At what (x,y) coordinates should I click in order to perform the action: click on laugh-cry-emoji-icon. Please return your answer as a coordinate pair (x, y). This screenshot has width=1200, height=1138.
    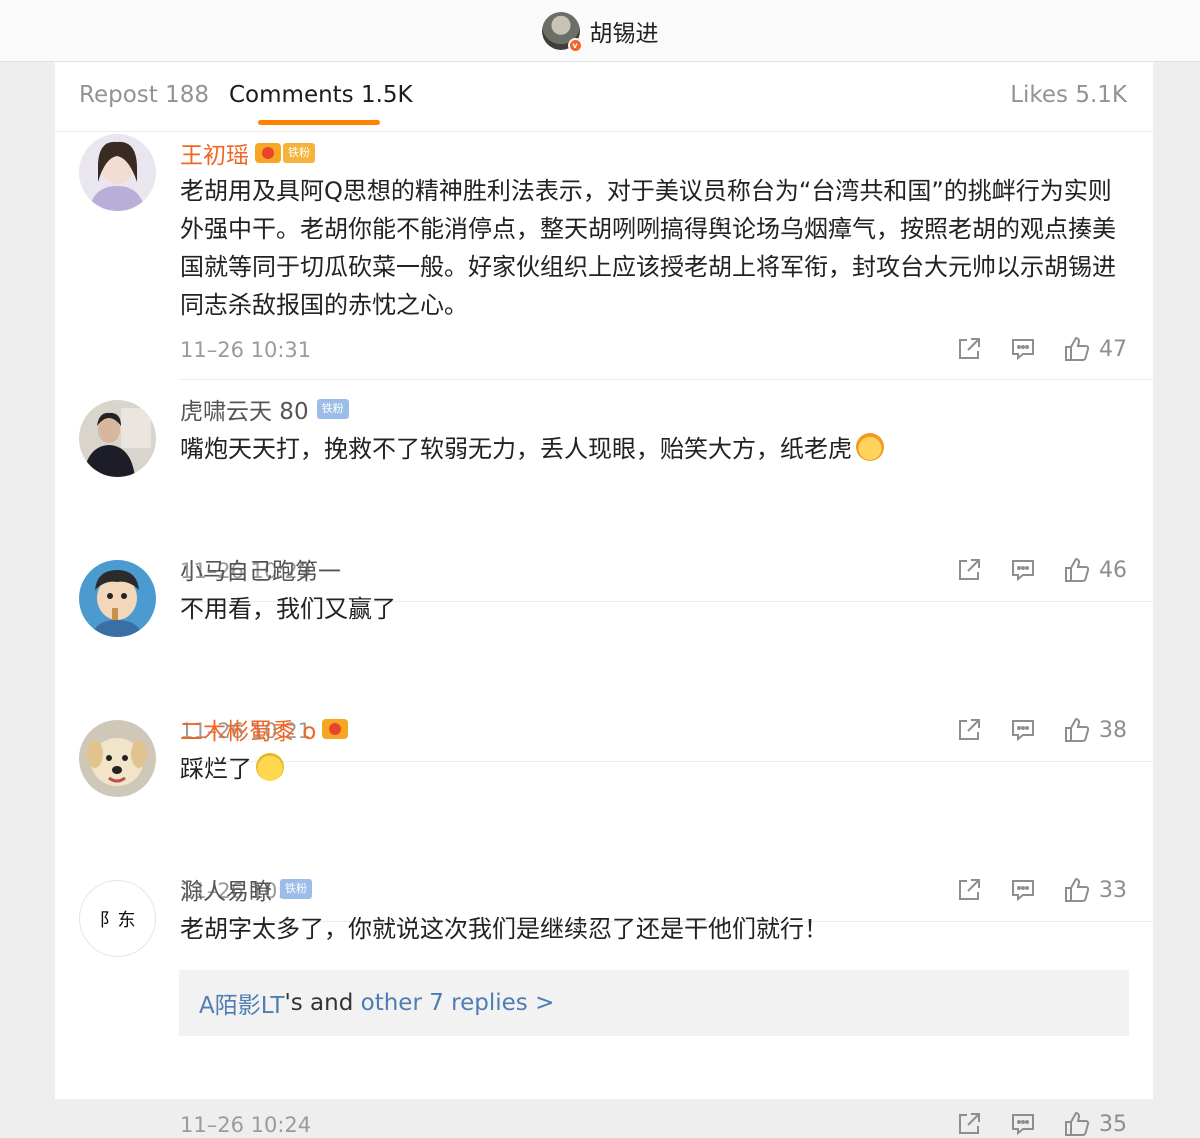
    Looking at the image, I should click on (270, 767).